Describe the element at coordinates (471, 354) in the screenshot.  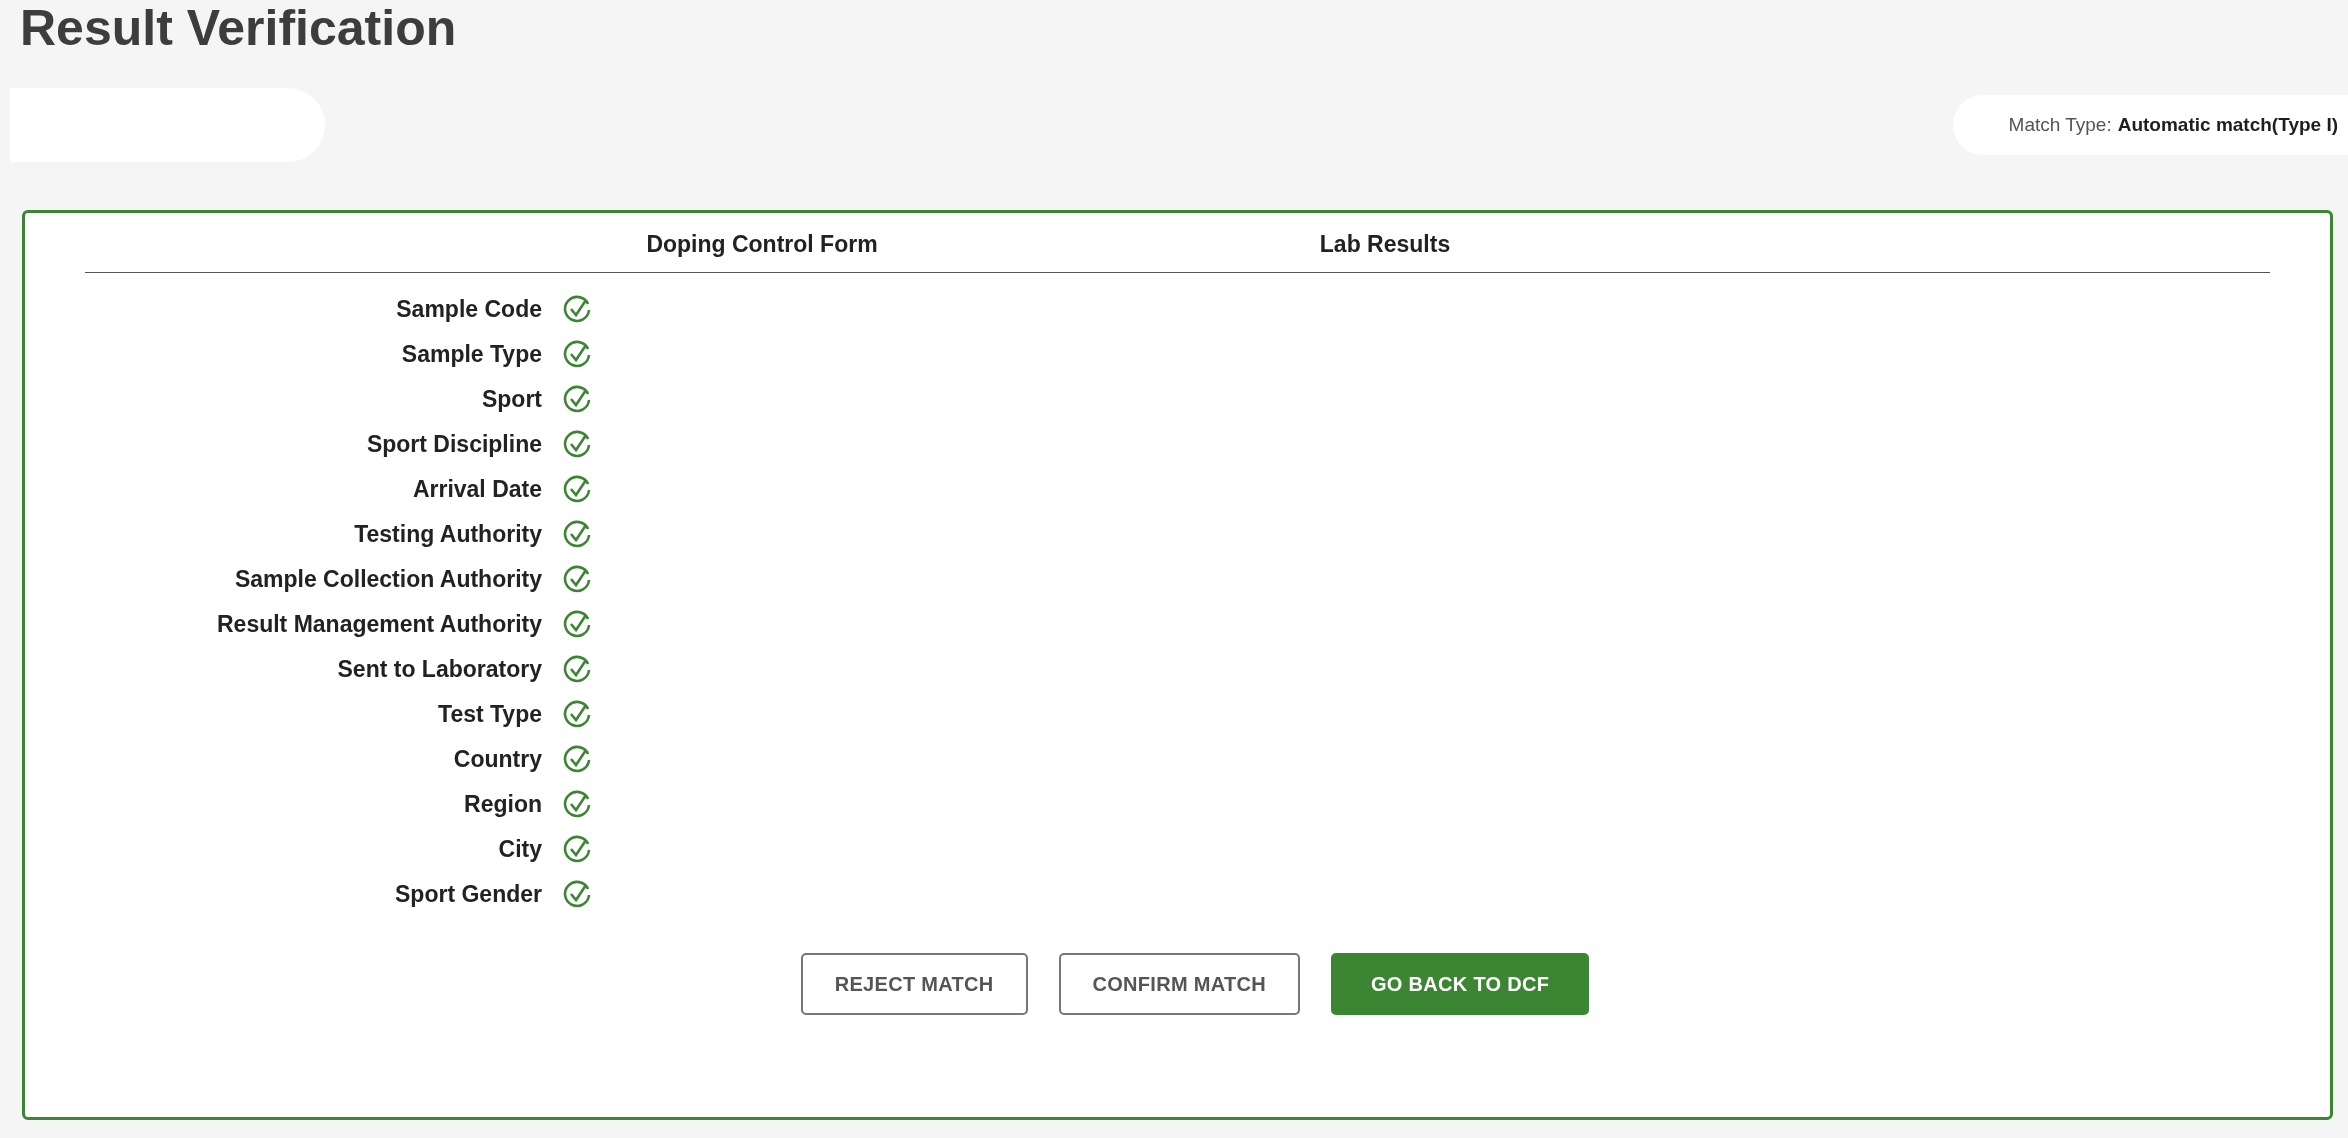
I see `field-label: Sample Type` at that location.